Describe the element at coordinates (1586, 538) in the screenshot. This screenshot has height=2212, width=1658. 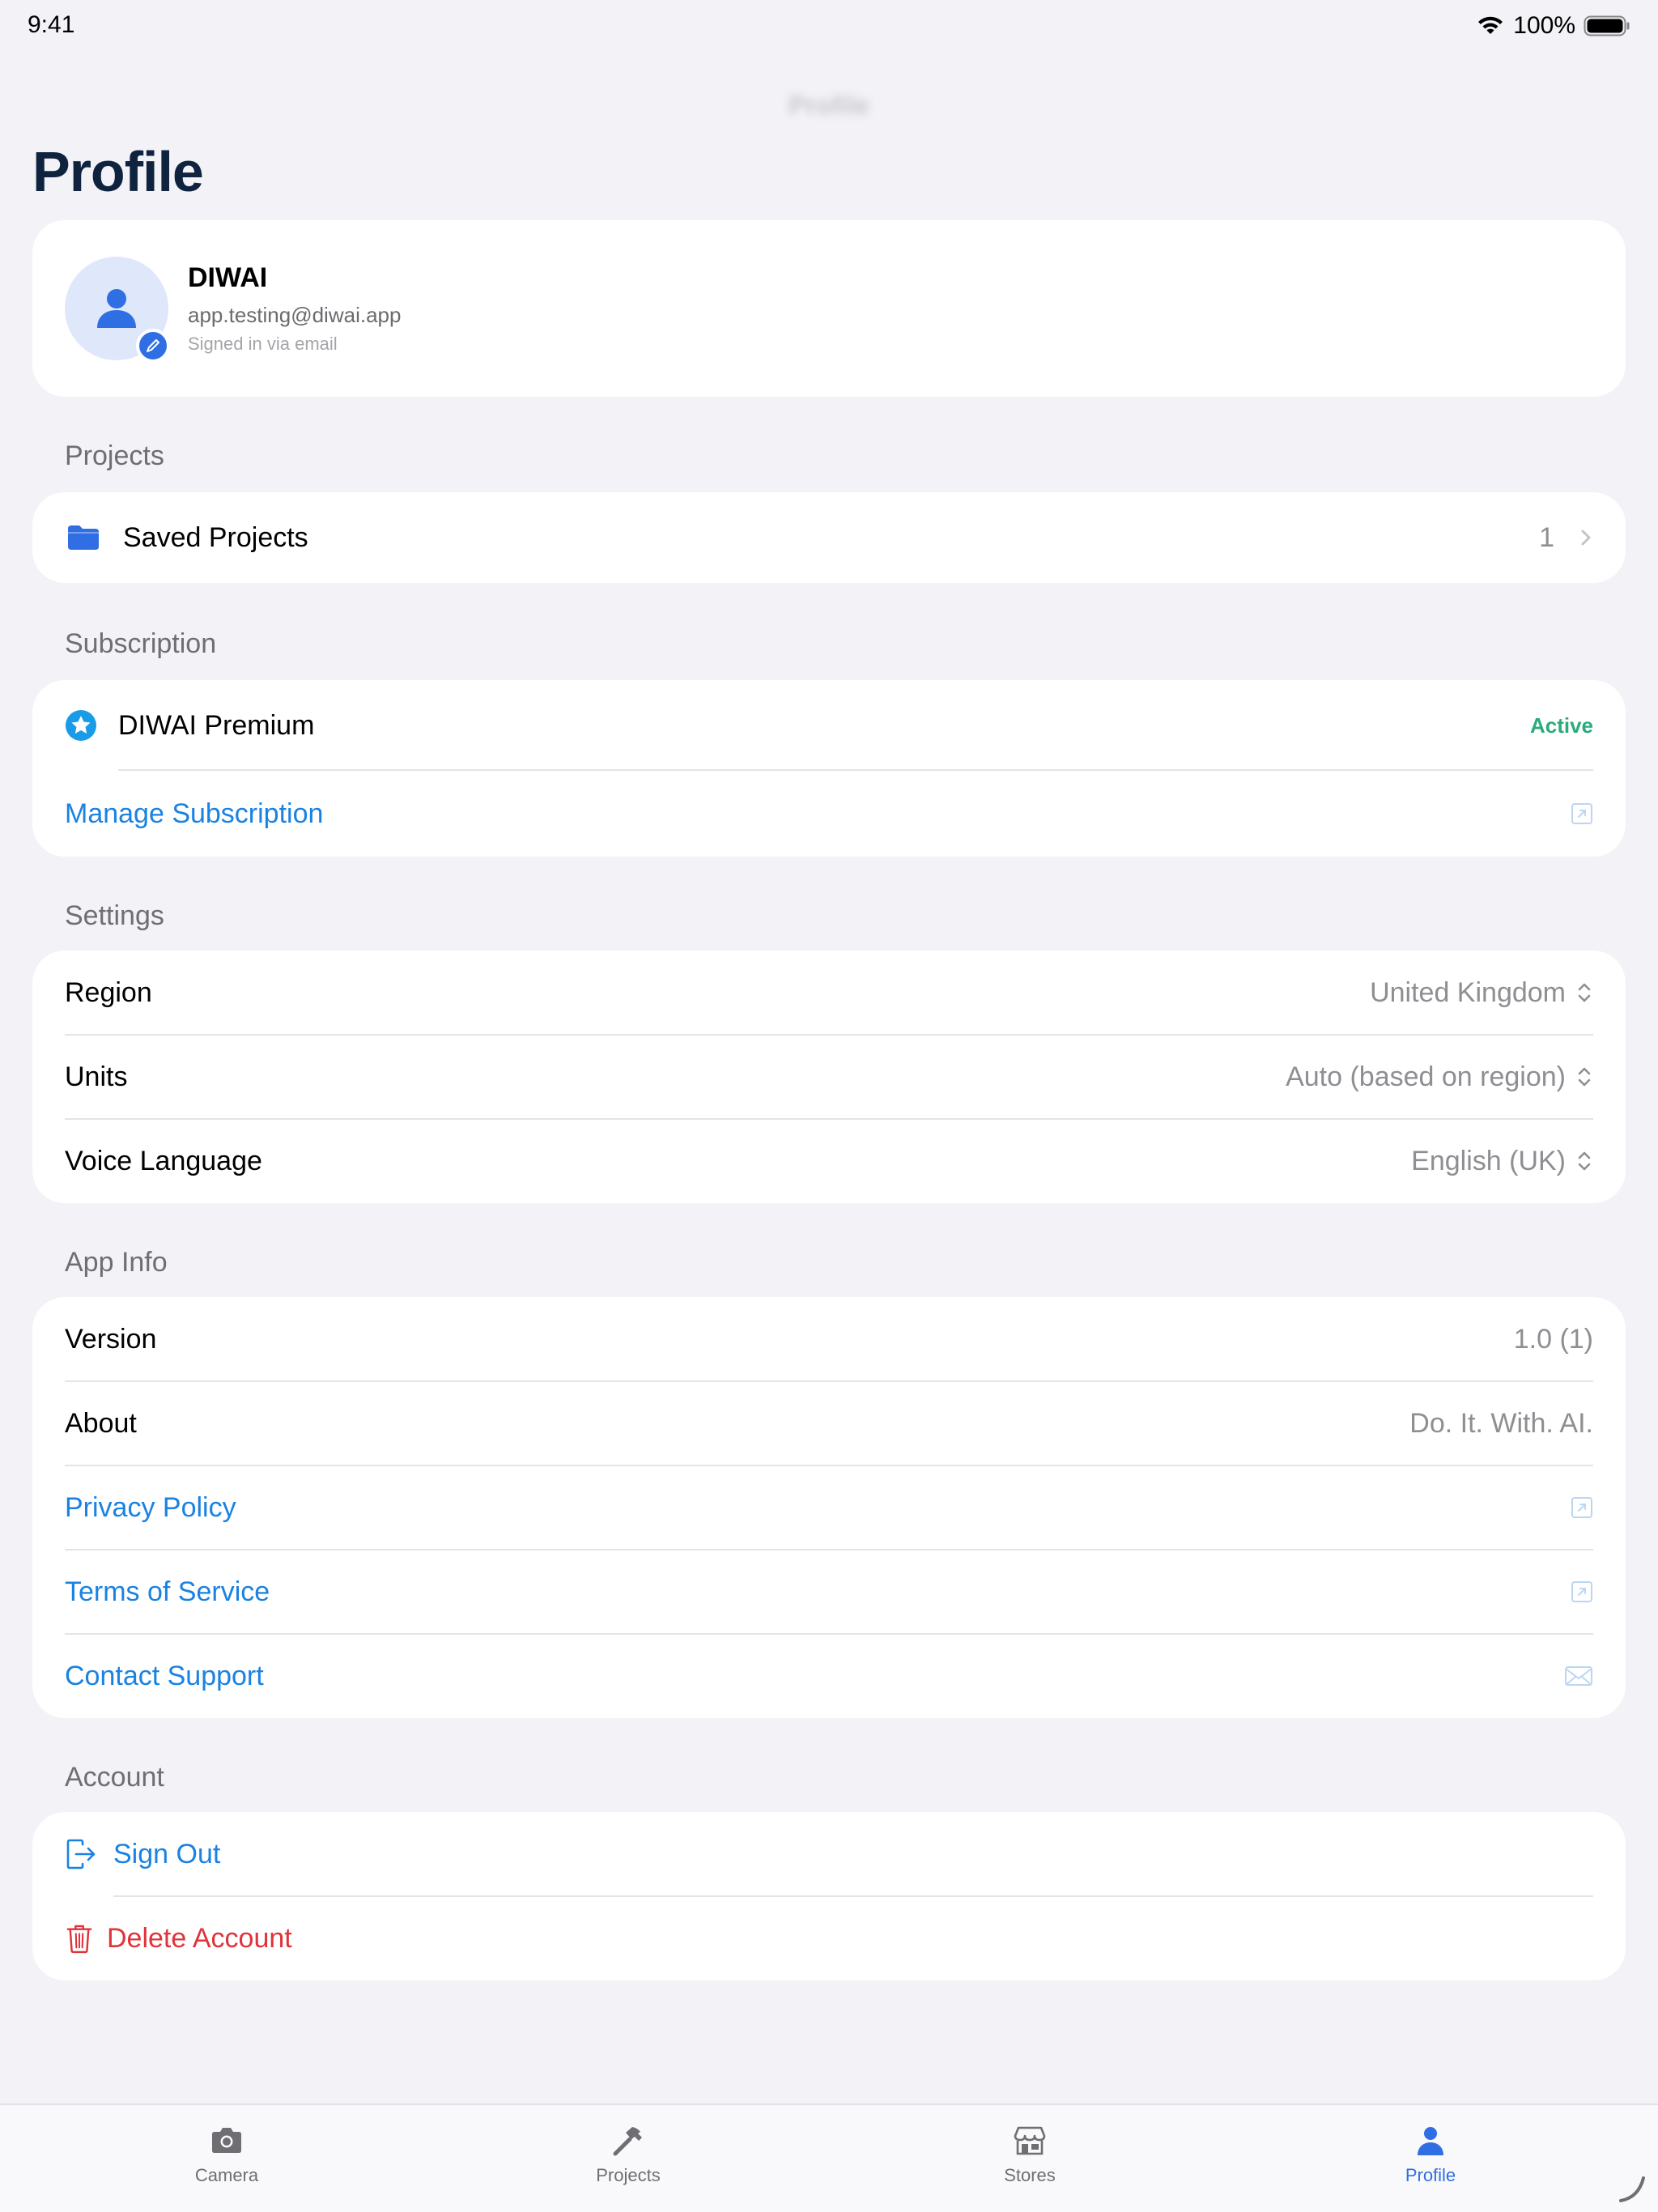
I see `chevron-right-icon` at that location.